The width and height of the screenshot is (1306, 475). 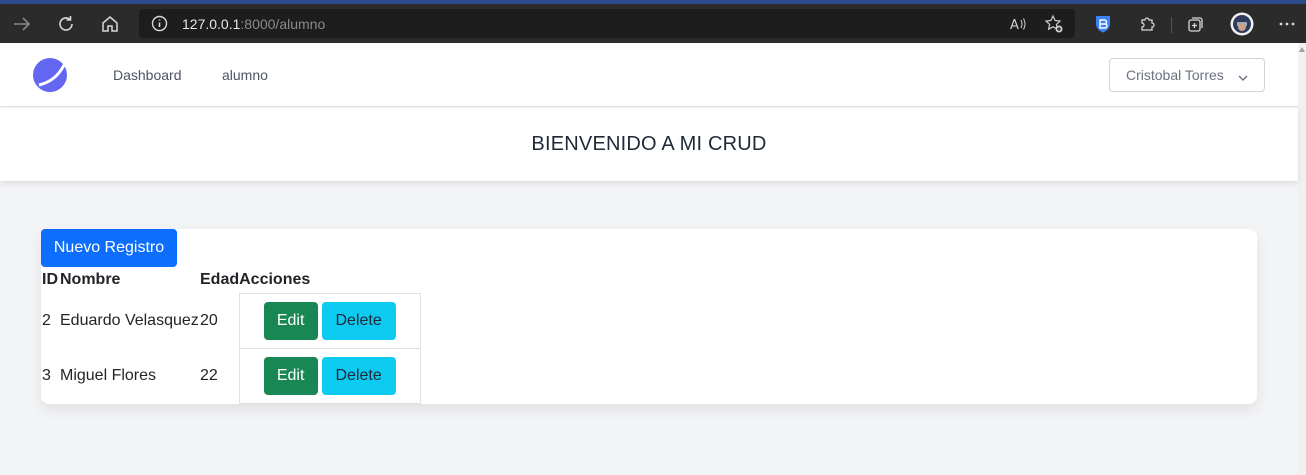 What do you see at coordinates (649, 75) in the screenshot?
I see `app-navbar: Dashboard alumno Cristobal Torres` at bounding box center [649, 75].